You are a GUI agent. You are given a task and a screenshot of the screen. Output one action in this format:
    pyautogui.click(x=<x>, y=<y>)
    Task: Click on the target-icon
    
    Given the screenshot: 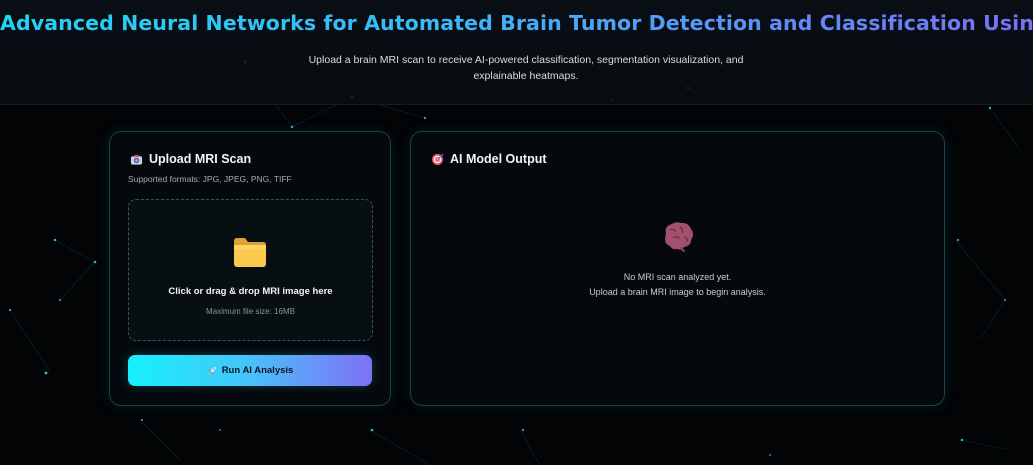 What is the action you would take?
    pyautogui.click(x=437, y=159)
    